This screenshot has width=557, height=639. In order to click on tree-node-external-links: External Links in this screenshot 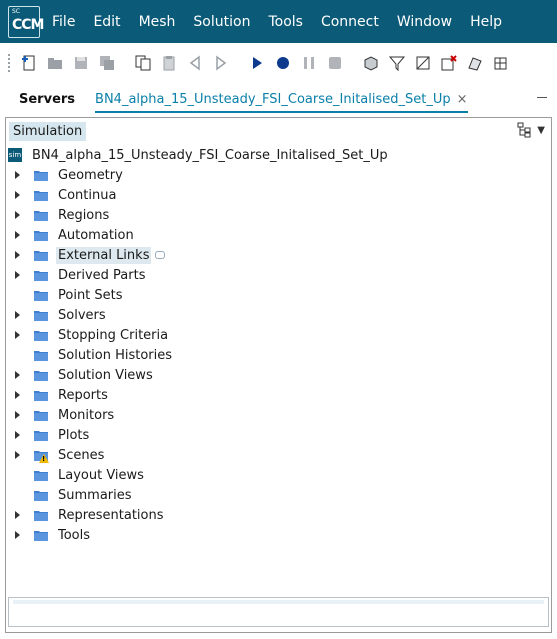, I will do `click(278, 255)`.